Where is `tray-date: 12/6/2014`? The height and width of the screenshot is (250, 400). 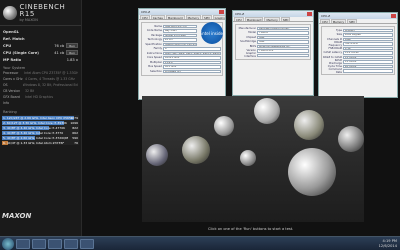 tray-date: 12/6/2014 is located at coordinates (387, 245).